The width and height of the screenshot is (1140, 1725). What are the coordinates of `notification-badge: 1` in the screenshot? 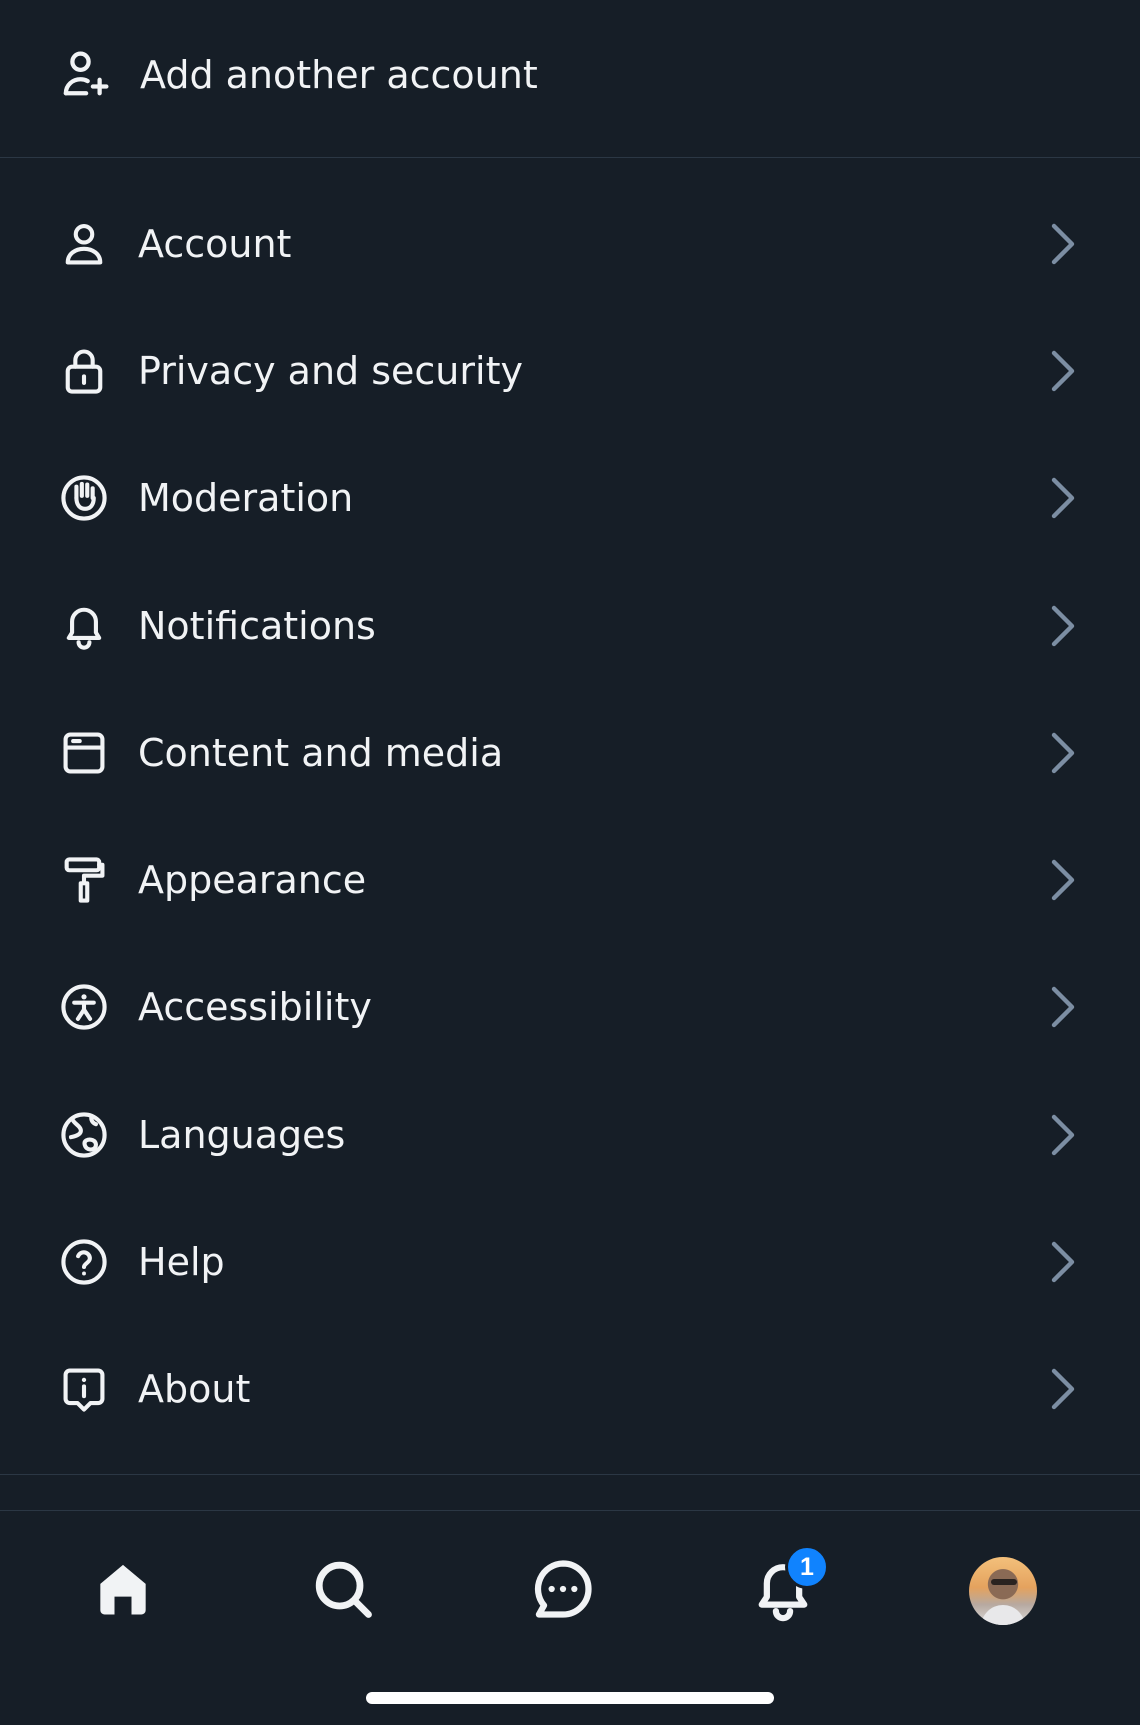 It's located at (807, 1567).